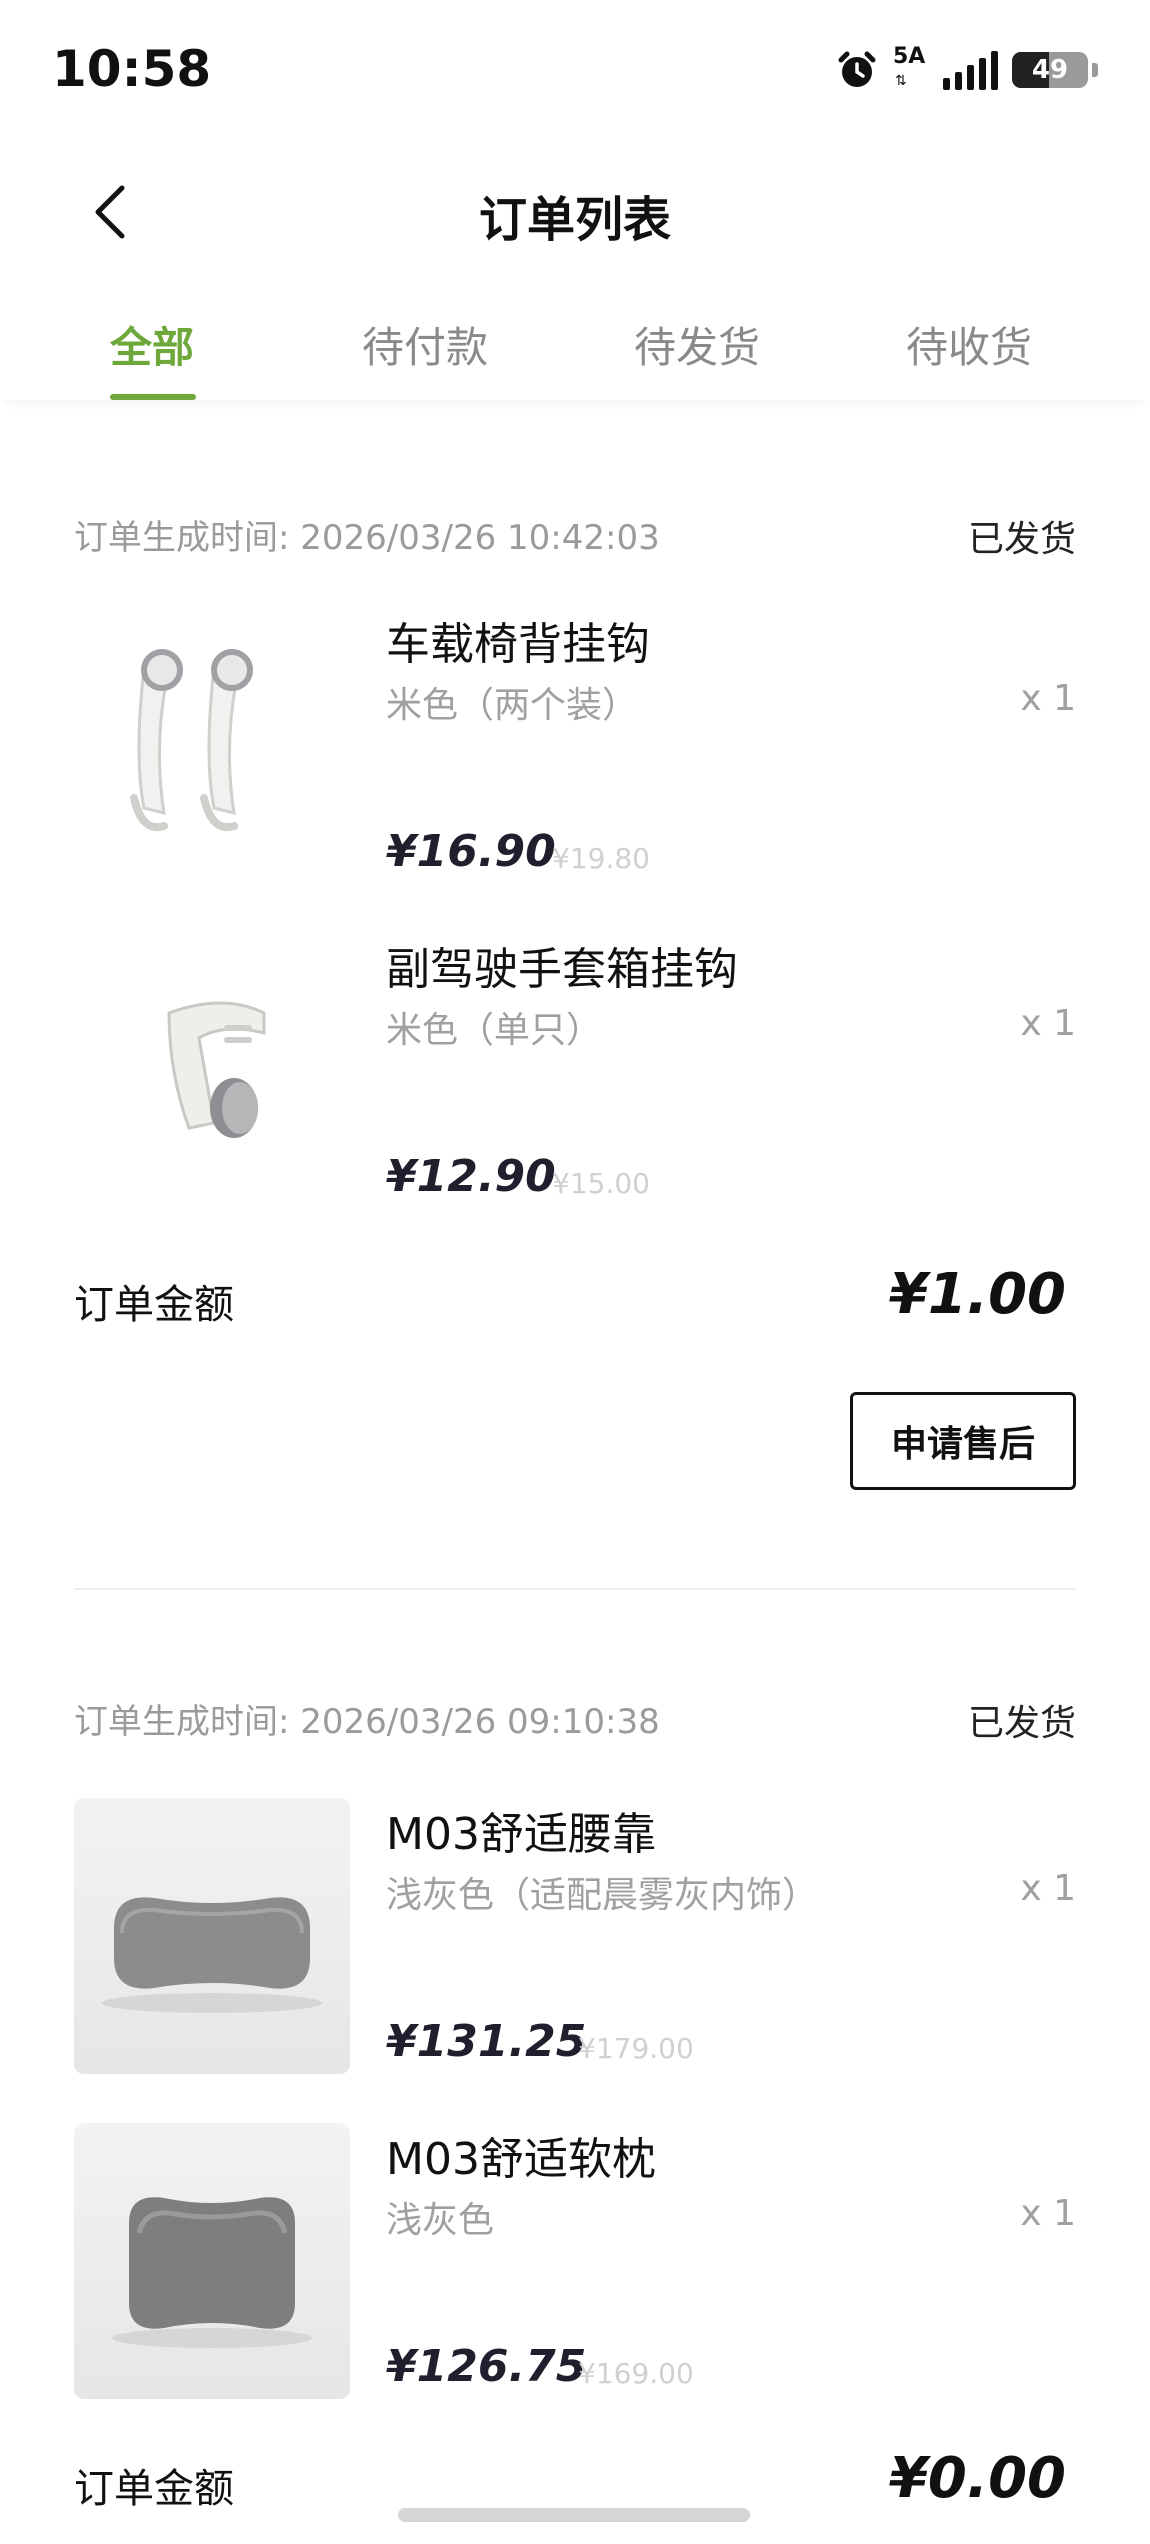  What do you see at coordinates (212, 746) in the screenshot?
I see `seat-hook-image` at bounding box center [212, 746].